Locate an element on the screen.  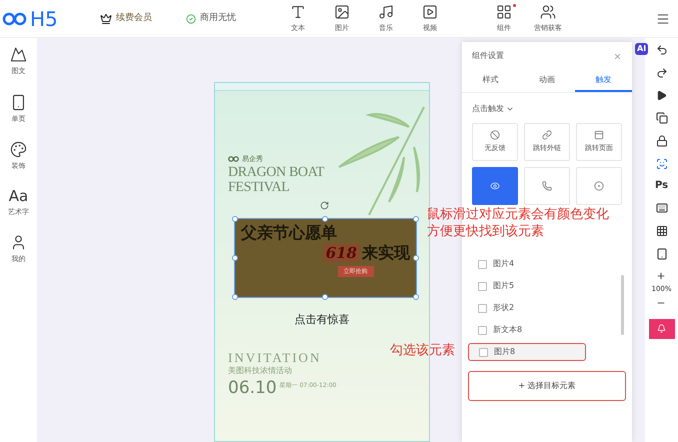
commercial-link: 商用无忧 is located at coordinates (211, 19).